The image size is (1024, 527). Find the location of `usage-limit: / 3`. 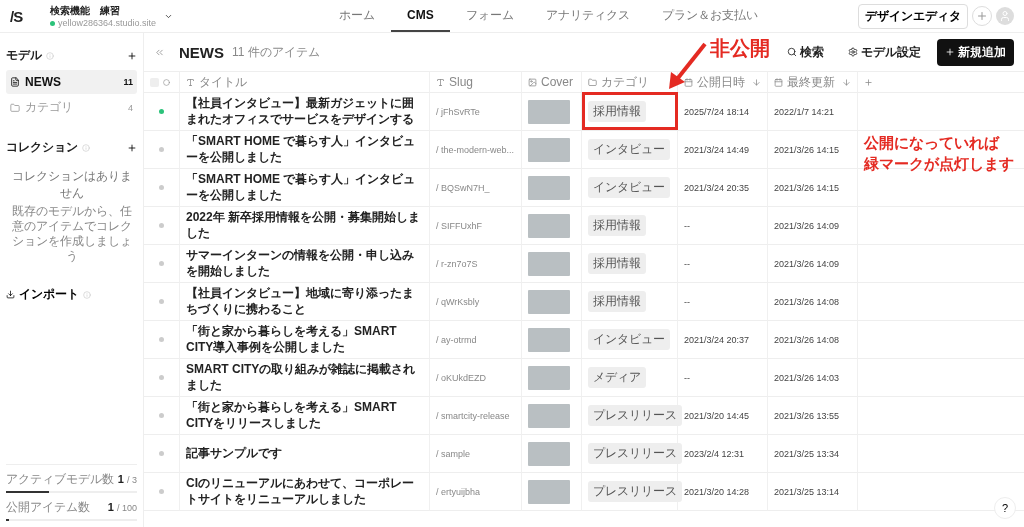

usage-limit: / 3 is located at coordinates (132, 480).